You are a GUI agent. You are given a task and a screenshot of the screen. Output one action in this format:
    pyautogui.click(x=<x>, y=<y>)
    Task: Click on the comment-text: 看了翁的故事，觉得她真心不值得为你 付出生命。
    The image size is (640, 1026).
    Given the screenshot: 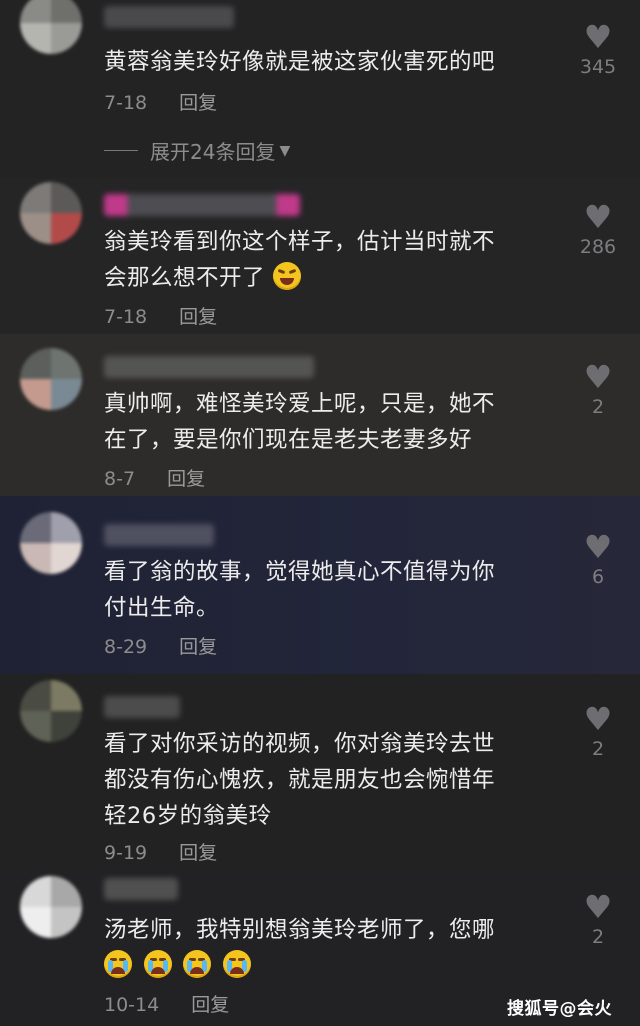 What is the action you would take?
    pyautogui.click(x=300, y=590)
    